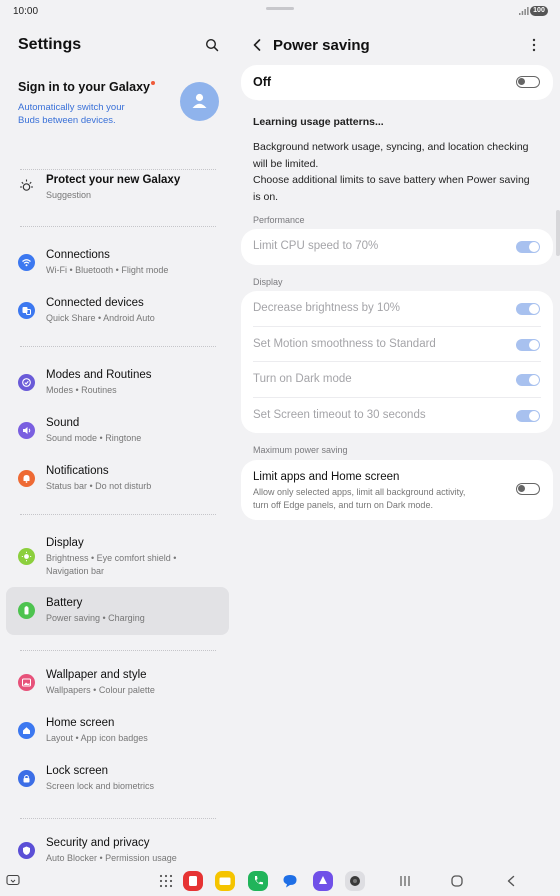  What do you see at coordinates (302, 379) in the screenshot?
I see `option-label: Turn on Dark mode` at bounding box center [302, 379].